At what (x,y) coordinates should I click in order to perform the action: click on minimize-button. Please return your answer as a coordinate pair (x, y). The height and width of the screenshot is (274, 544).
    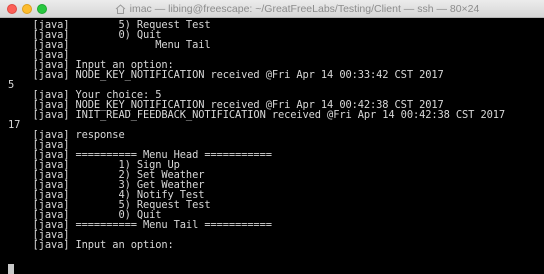
    Looking at the image, I should click on (27, 9).